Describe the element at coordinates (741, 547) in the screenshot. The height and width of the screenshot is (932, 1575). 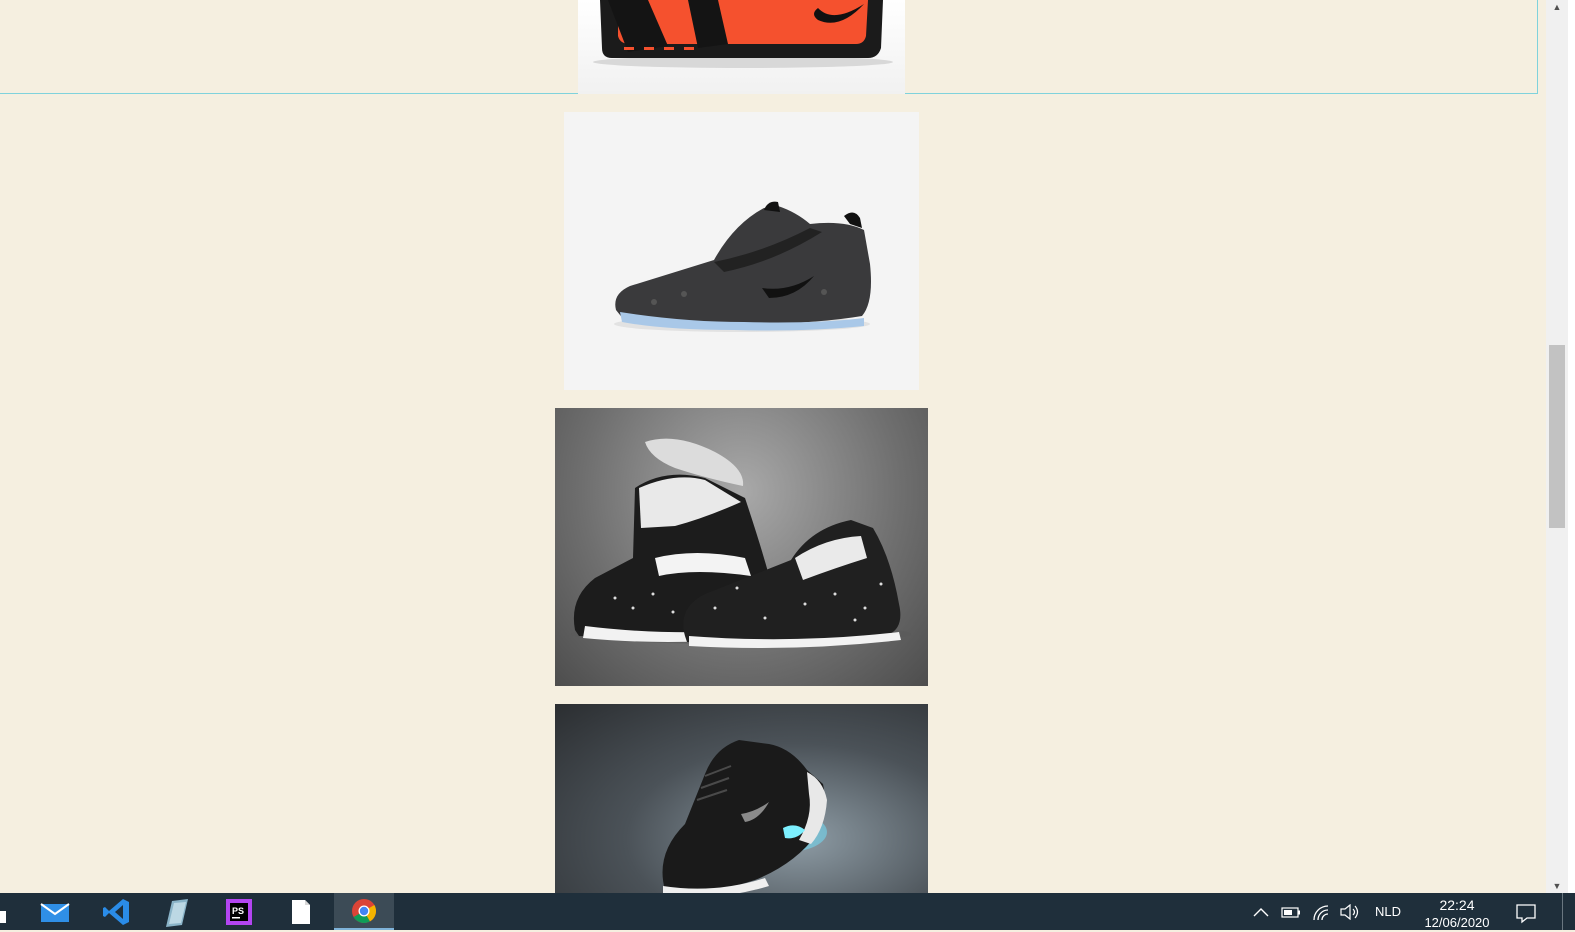
I see `lebron-soldier-shoes-image` at that location.